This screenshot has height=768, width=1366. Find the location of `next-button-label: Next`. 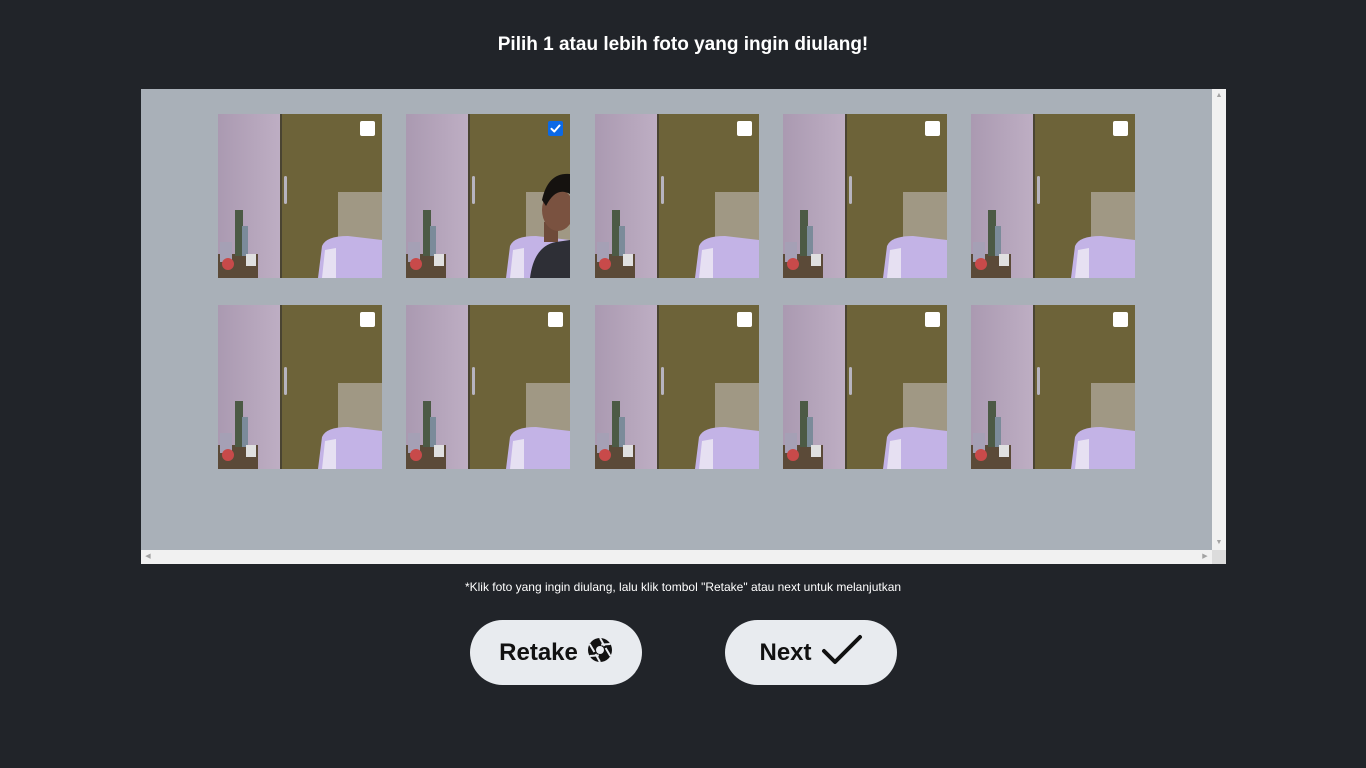

next-button-label: Next is located at coordinates (785, 652).